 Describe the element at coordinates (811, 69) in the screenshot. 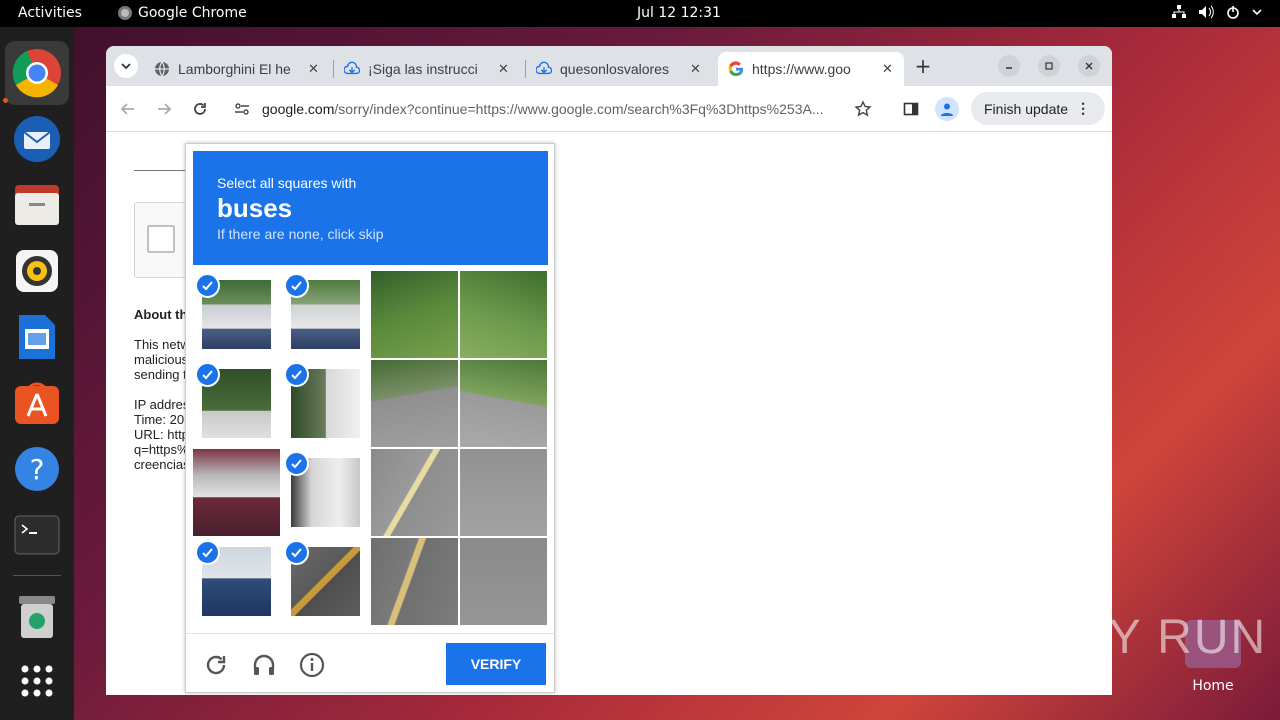

I see `tab-google-active: https://www.goo ✕` at that location.